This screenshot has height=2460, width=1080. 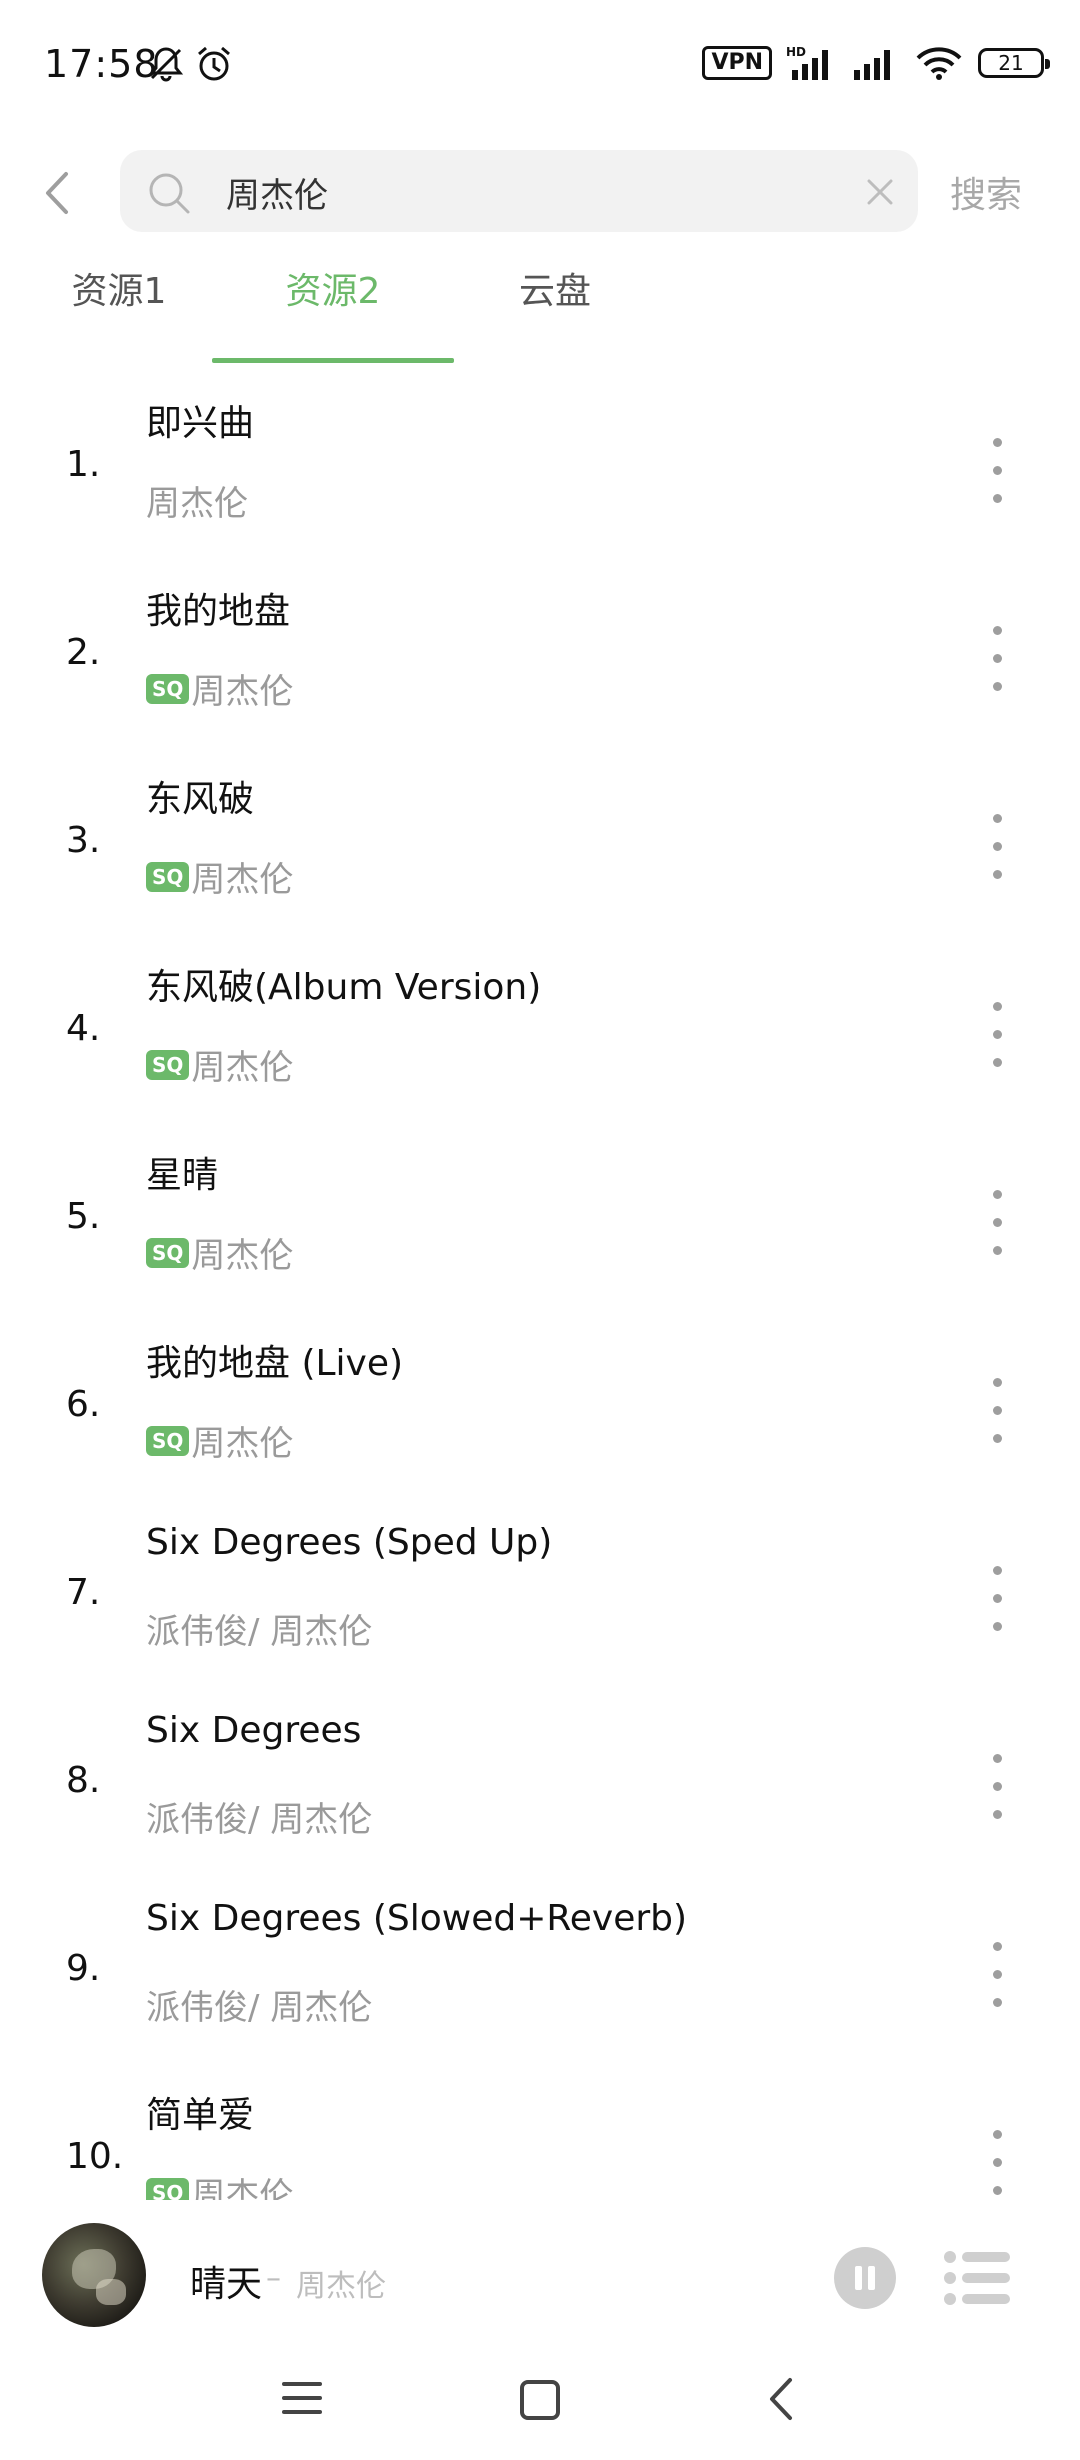 What do you see at coordinates (540, 850) in the screenshot?
I see `song-row: 3. 东风破 SQ 周杰伦` at bounding box center [540, 850].